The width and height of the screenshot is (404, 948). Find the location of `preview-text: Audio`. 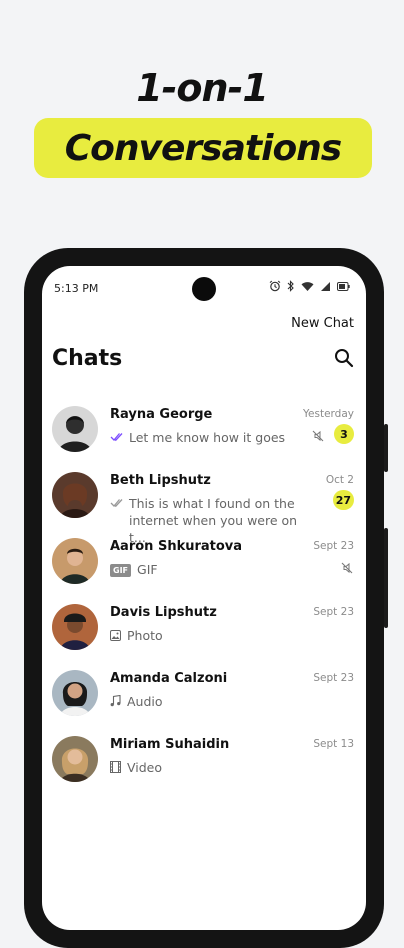

preview-text: Audio is located at coordinates (145, 701).